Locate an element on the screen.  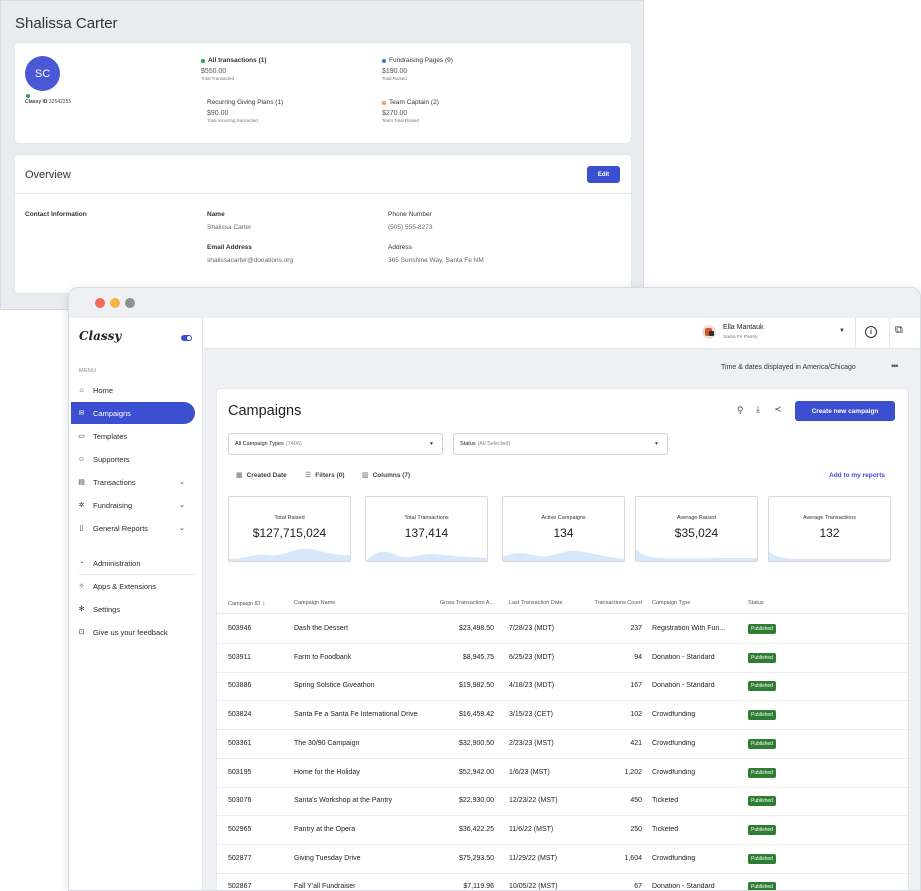
minimize-window-button is located at coordinates (115, 303).